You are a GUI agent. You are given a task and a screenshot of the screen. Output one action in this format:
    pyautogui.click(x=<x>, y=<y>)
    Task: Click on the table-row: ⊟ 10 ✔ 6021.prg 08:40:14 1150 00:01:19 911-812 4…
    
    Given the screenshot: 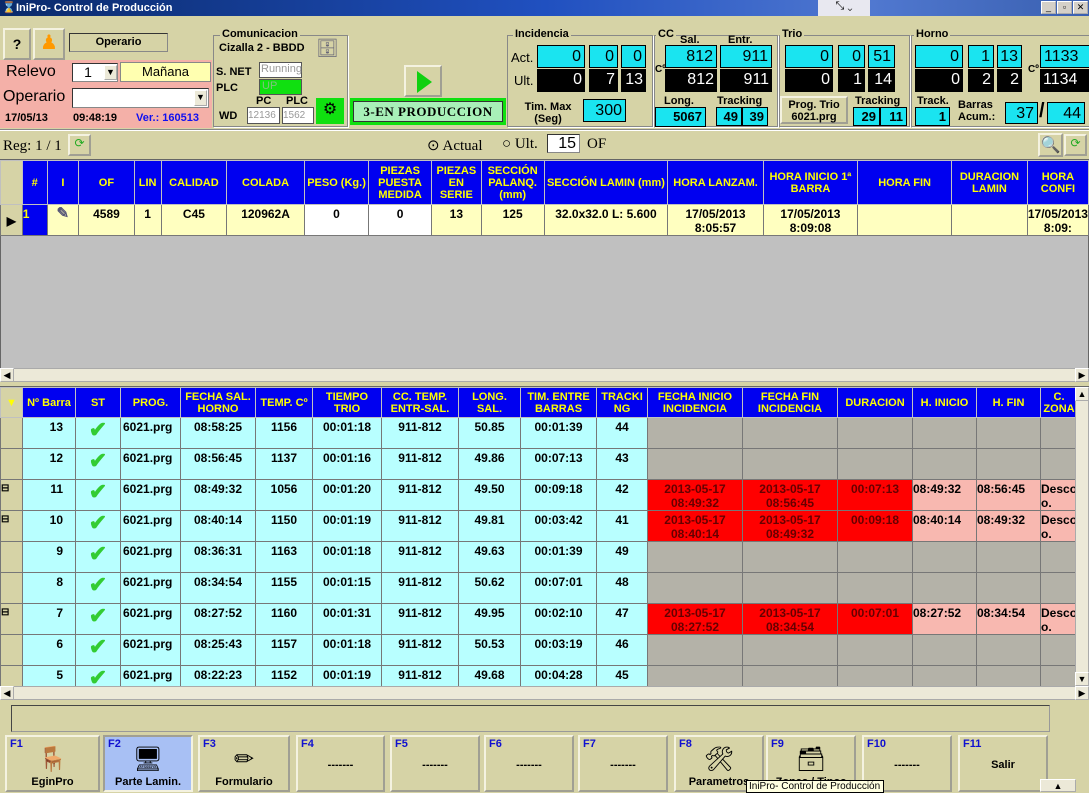 What is the action you would take?
    pyautogui.click(x=539, y=526)
    